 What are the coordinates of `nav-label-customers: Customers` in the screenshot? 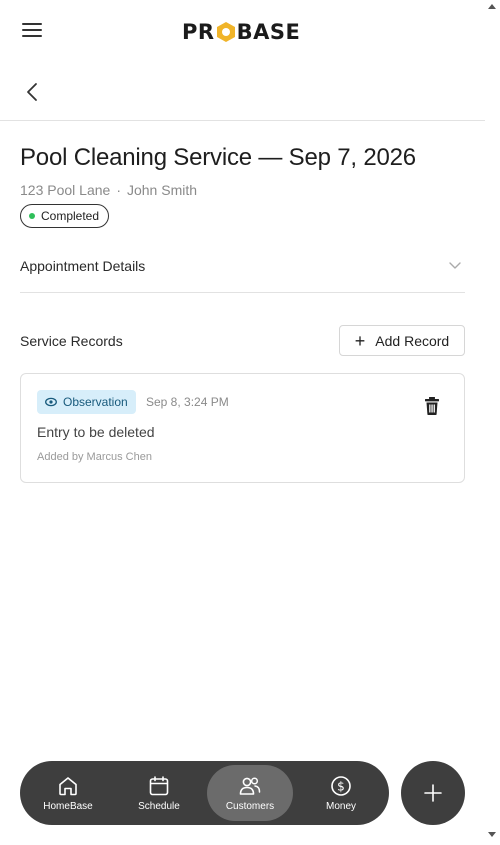 It's located at (250, 806).